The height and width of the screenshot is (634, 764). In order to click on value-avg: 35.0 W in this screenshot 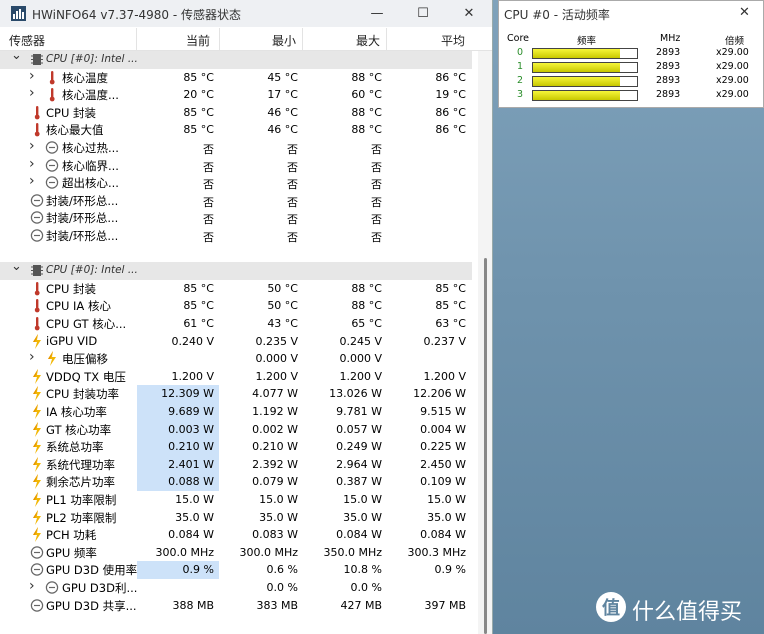, I will do `click(446, 517)`.